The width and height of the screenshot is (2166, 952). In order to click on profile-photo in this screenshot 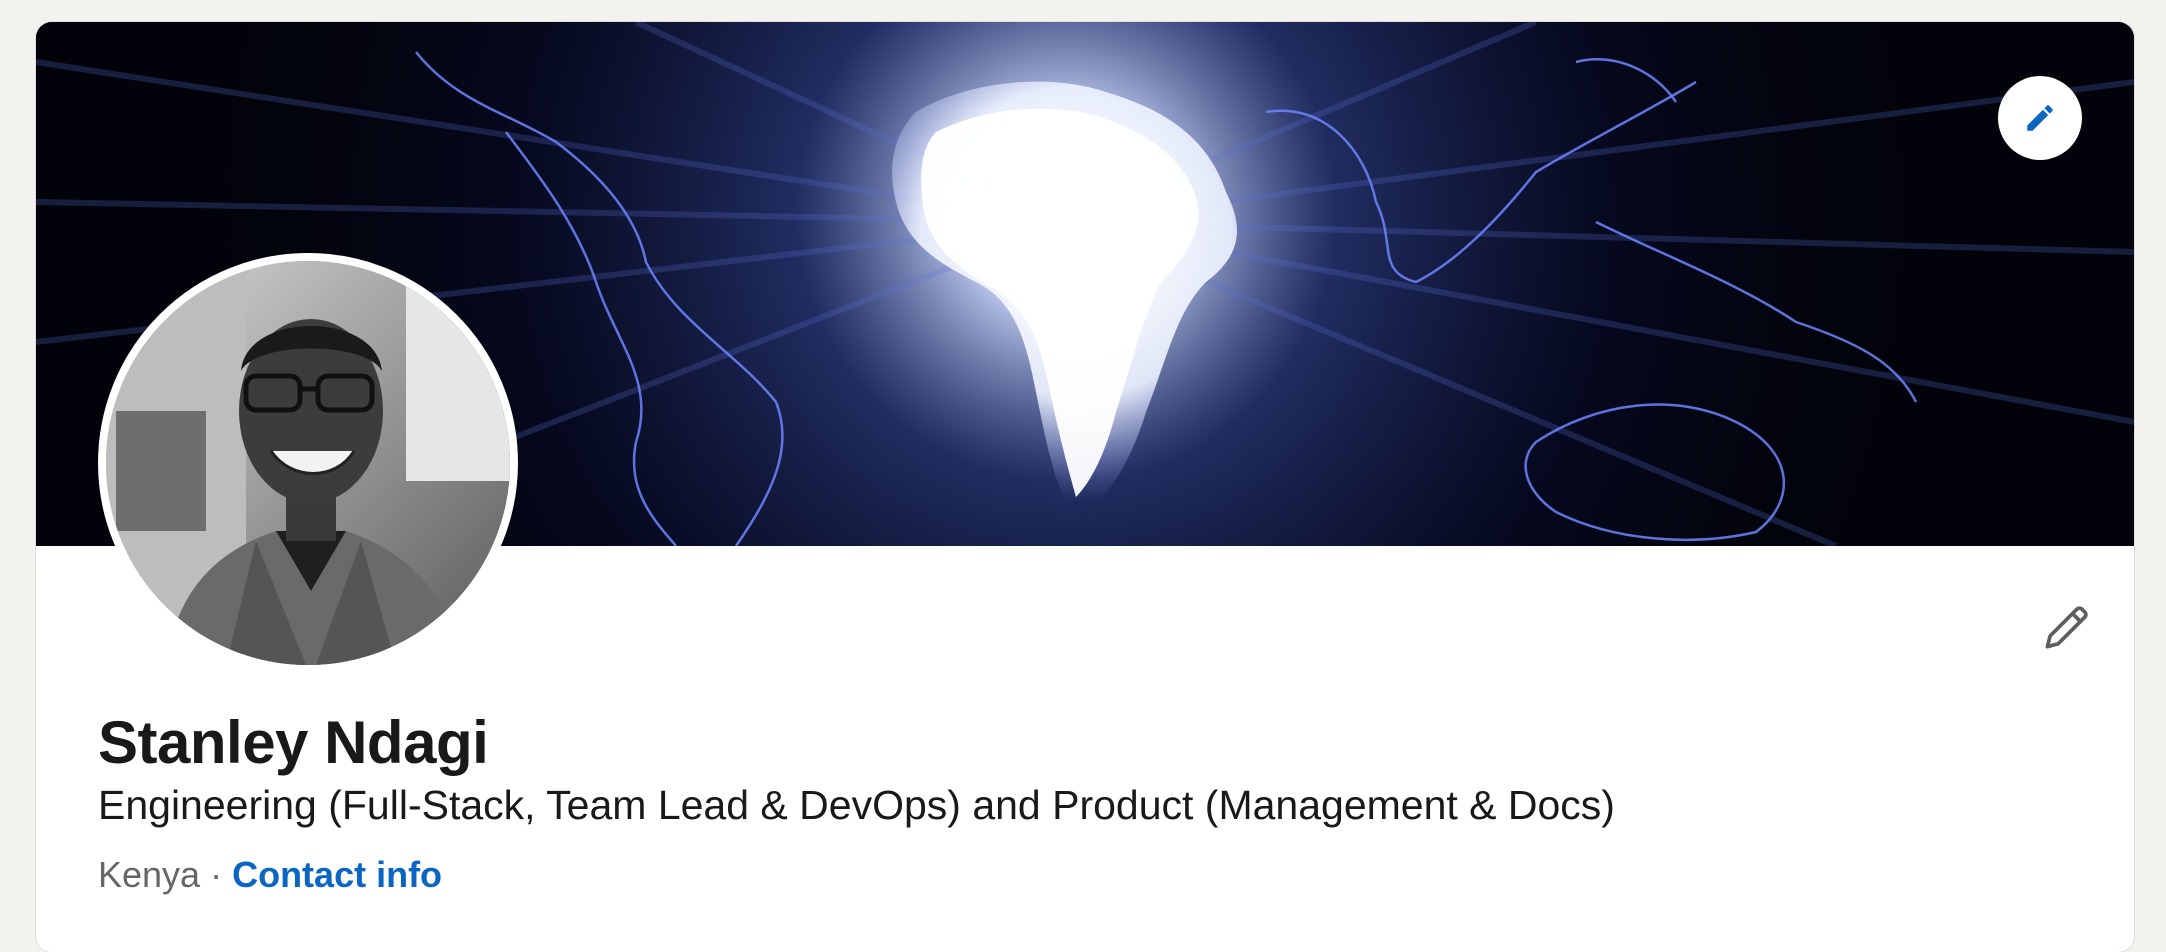, I will do `click(308, 463)`.